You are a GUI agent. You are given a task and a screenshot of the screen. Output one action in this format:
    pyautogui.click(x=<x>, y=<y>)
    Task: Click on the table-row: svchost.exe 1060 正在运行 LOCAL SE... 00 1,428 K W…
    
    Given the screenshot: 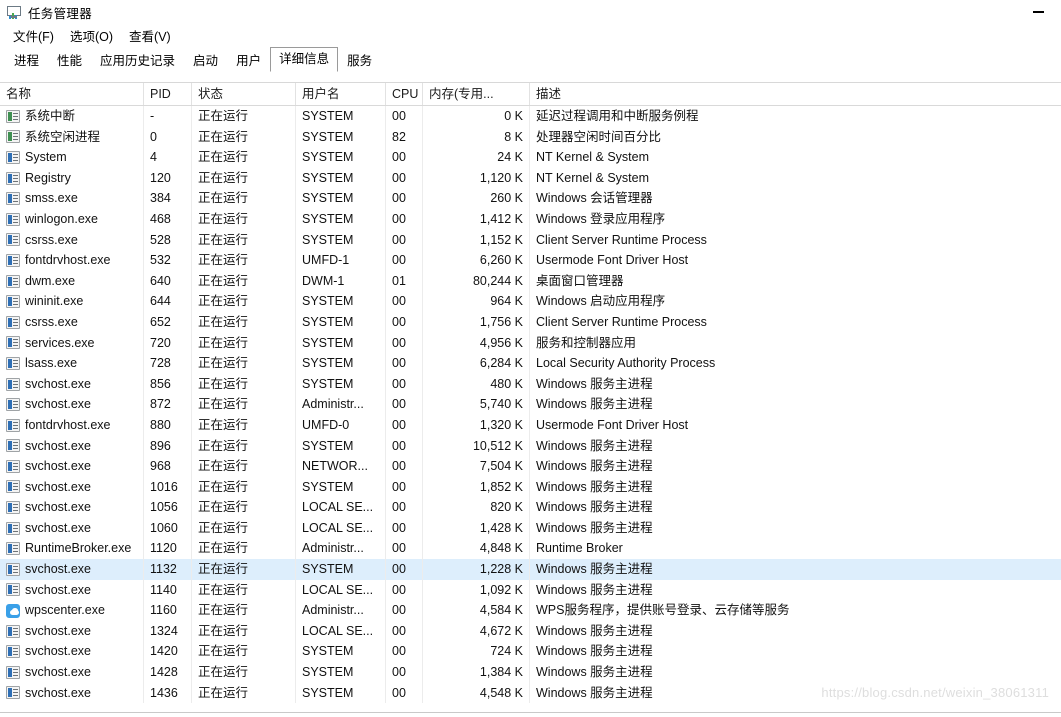 What is the action you would take?
    pyautogui.click(x=530, y=528)
    